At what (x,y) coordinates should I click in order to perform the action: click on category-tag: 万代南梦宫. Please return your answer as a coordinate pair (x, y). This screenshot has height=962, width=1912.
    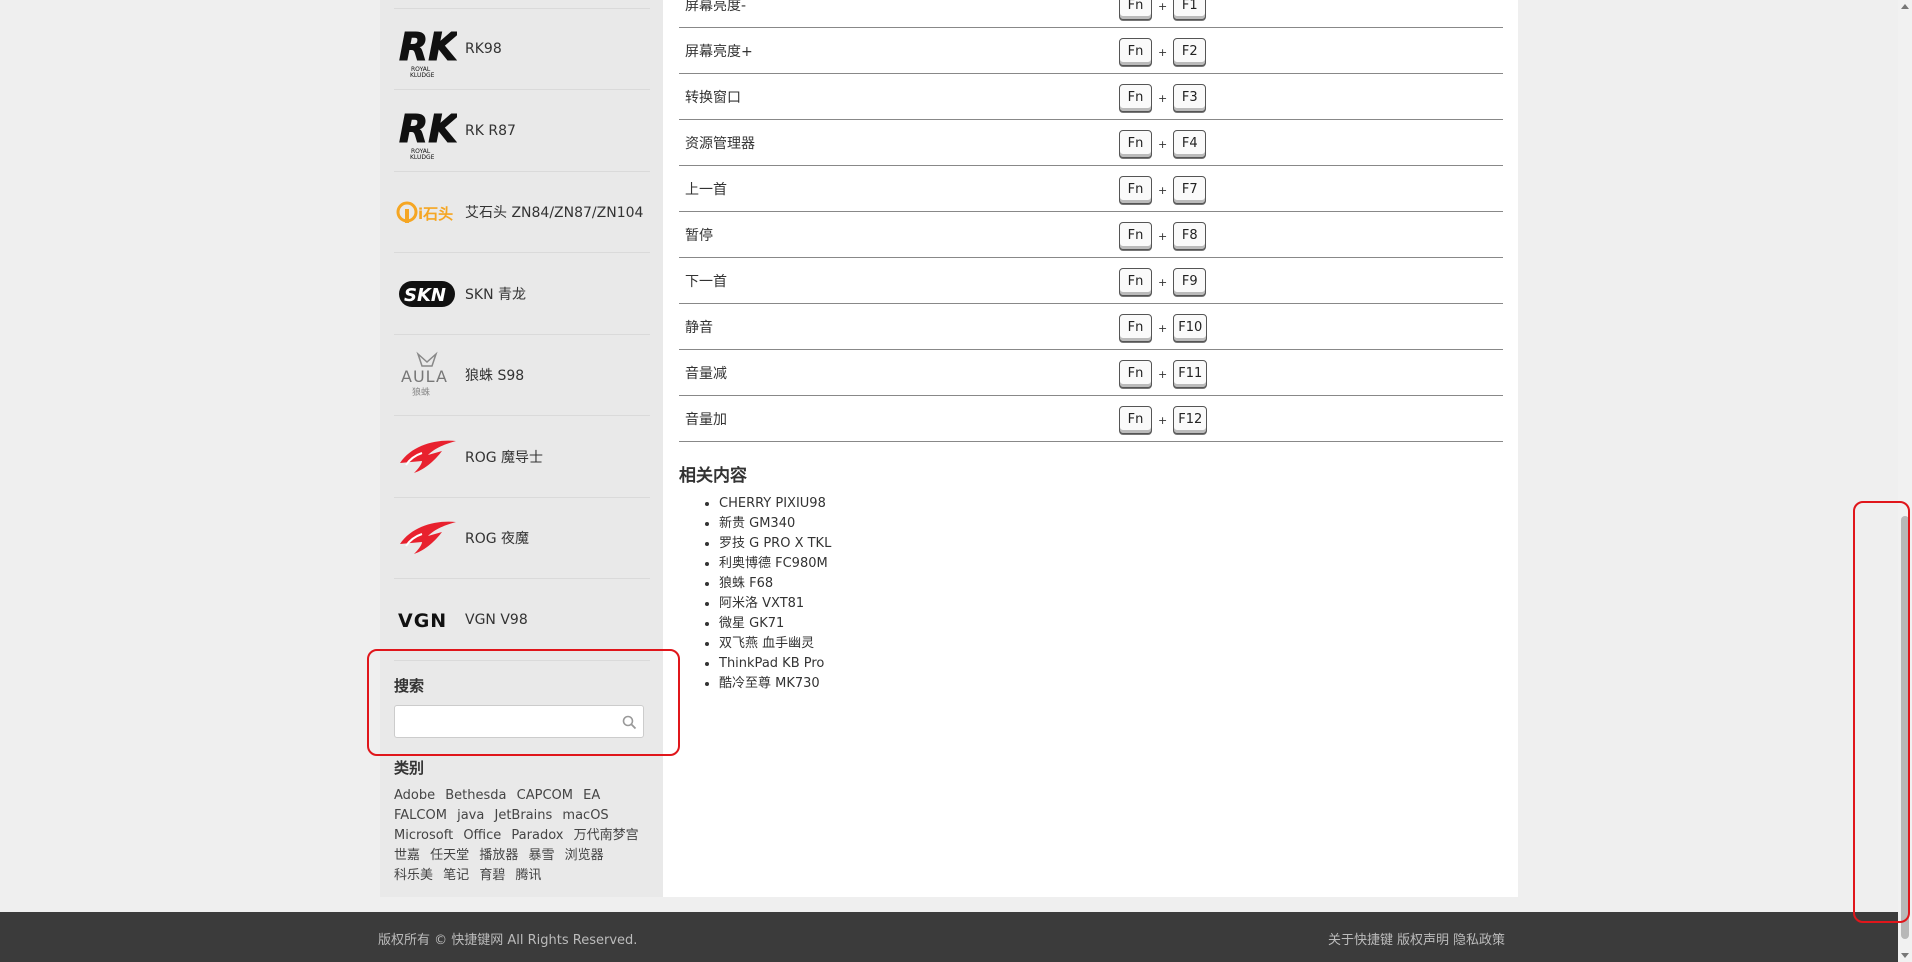
    Looking at the image, I should click on (606, 835).